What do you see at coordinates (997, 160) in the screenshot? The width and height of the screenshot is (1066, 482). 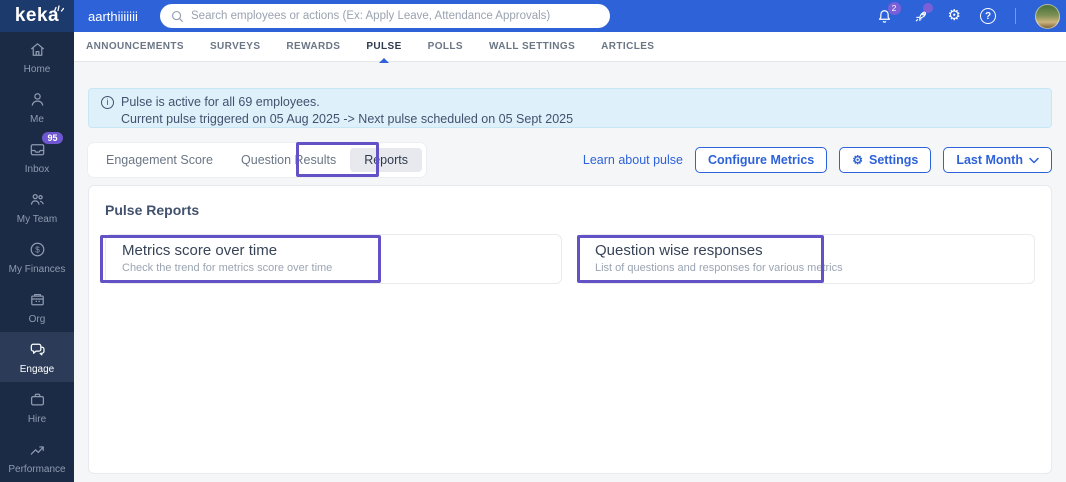 I see `period-dropdown: Last Month` at bounding box center [997, 160].